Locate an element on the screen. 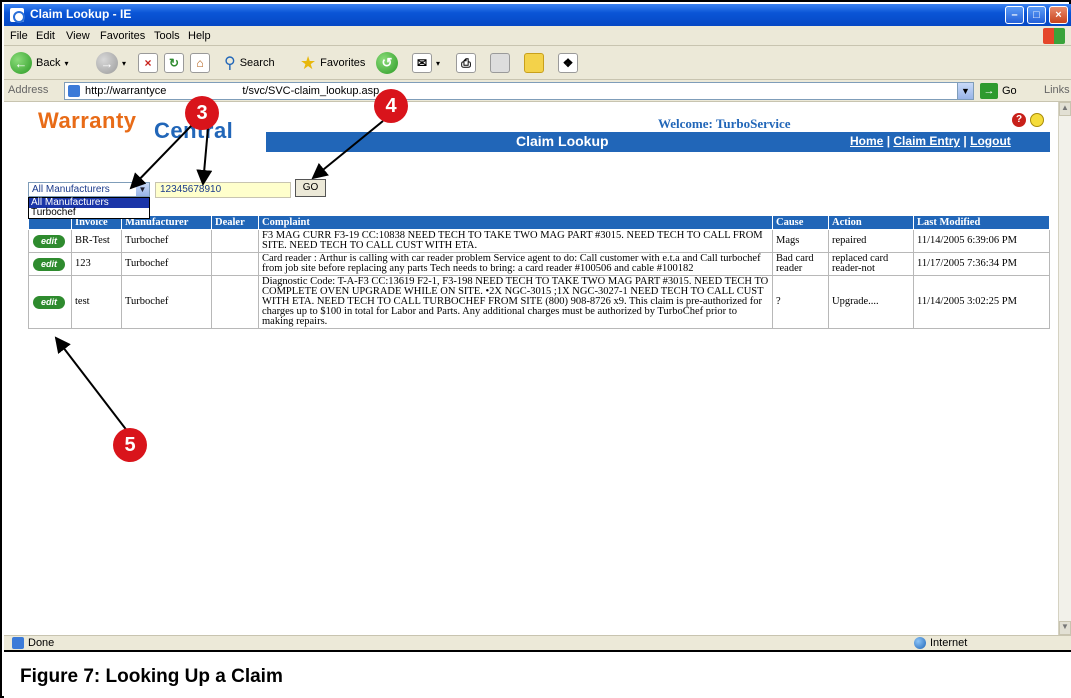 This screenshot has width=1071, height=698. callout-3-arrow-select is located at coordinates (161, 157).